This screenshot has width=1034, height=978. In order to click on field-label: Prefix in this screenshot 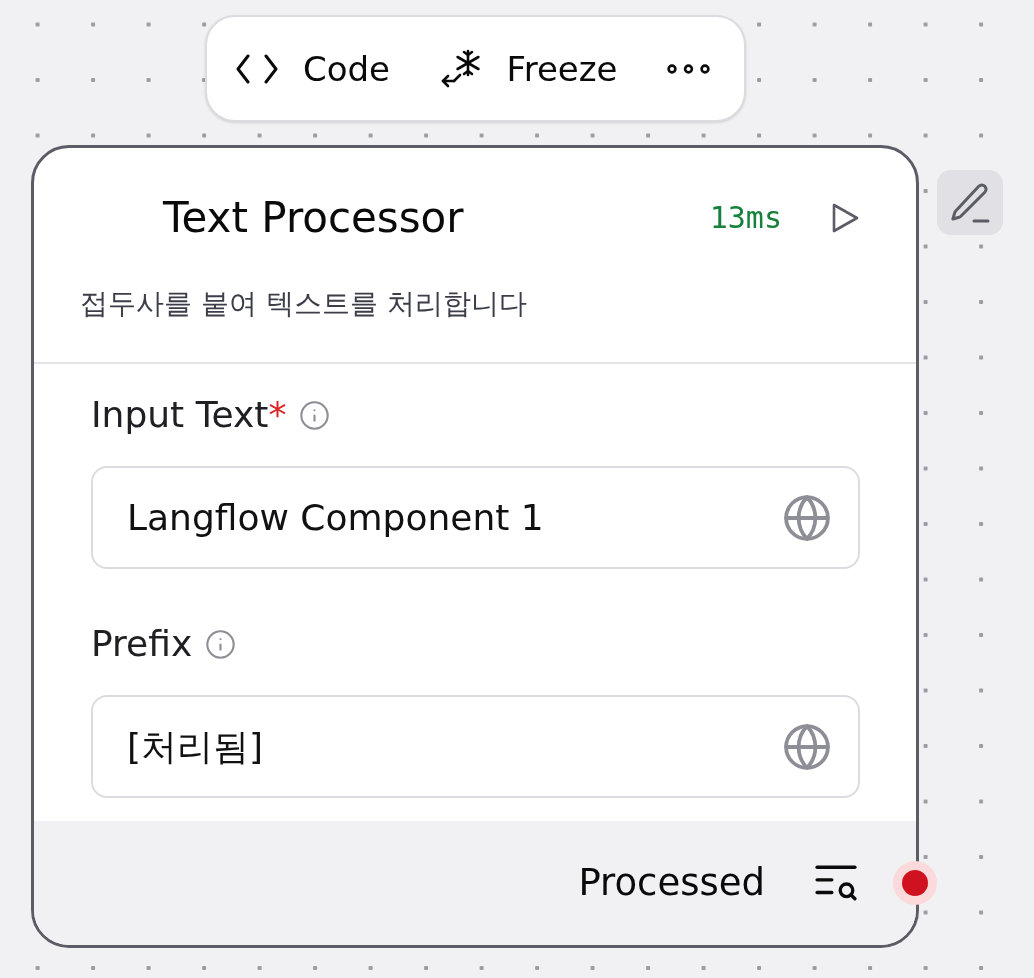, I will do `click(142, 644)`.